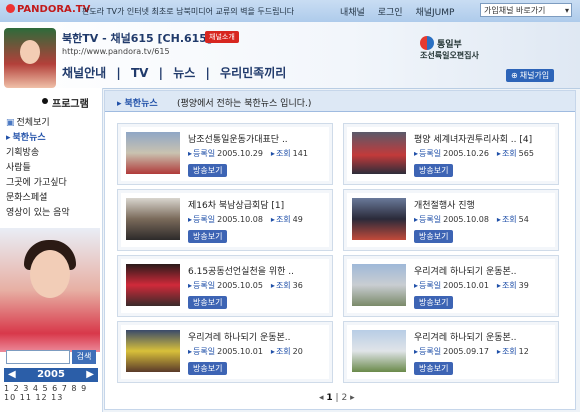  Describe the element at coordinates (444, 204) in the screenshot. I see `video-title: 개천절행사 진행` at that location.